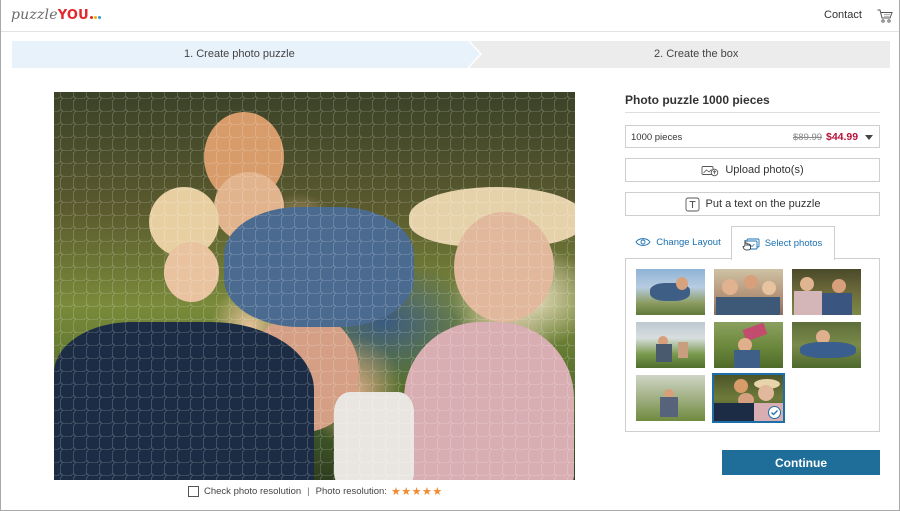 The image size is (900, 511). Describe the element at coordinates (643, 242) in the screenshot. I see `eye-layout-icon` at that location.